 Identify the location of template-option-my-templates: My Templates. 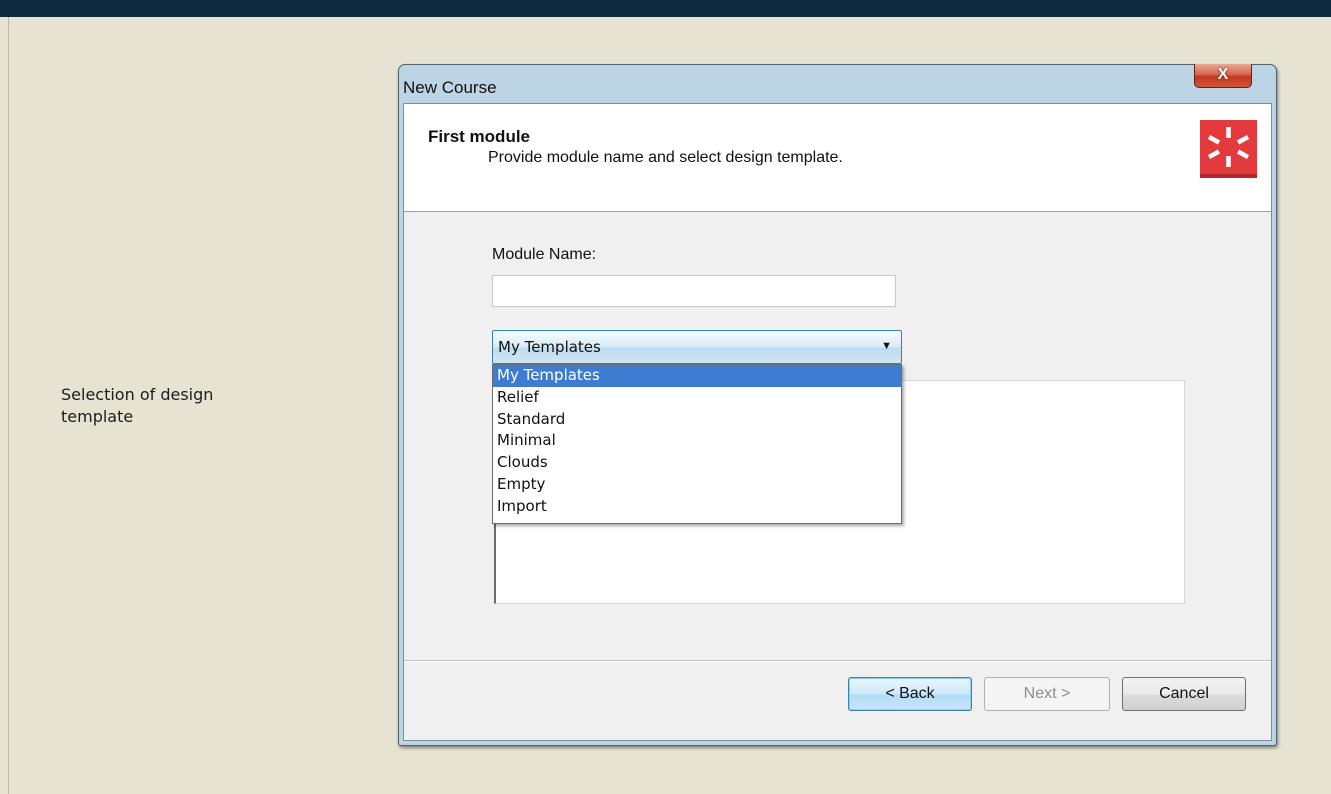
(697, 376).